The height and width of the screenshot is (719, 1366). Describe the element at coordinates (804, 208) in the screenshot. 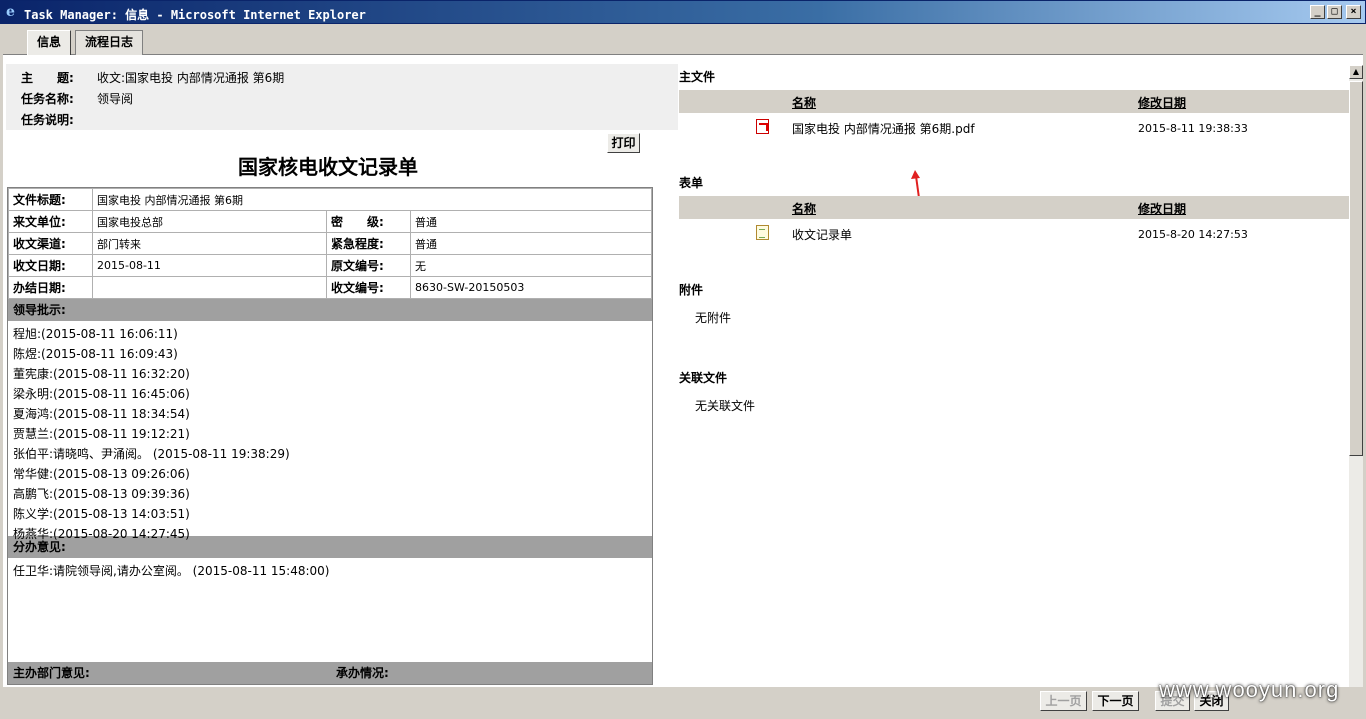

I see `forms-col-name: 名称` at that location.